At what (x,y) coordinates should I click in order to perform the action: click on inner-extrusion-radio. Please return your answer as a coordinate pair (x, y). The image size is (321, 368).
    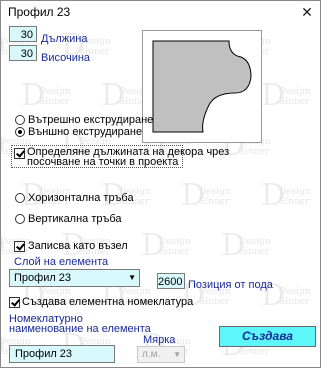
    Looking at the image, I should click on (20, 120).